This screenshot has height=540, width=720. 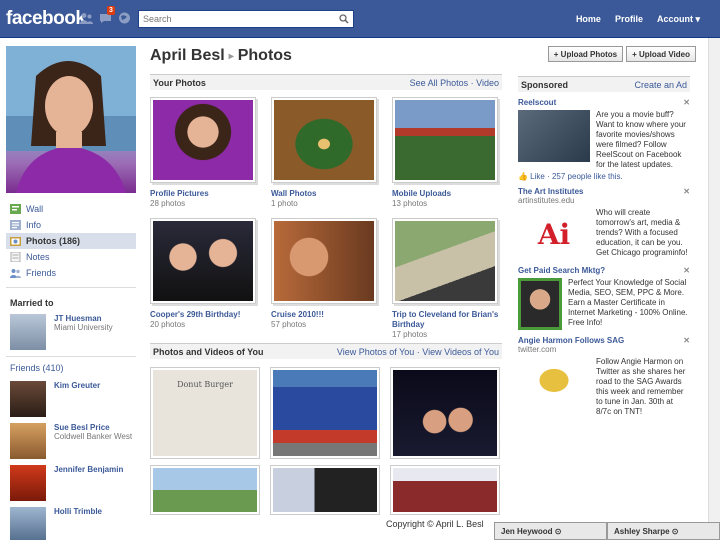 I want to click on facebook-logo: facebook, so click(x=46, y=19).